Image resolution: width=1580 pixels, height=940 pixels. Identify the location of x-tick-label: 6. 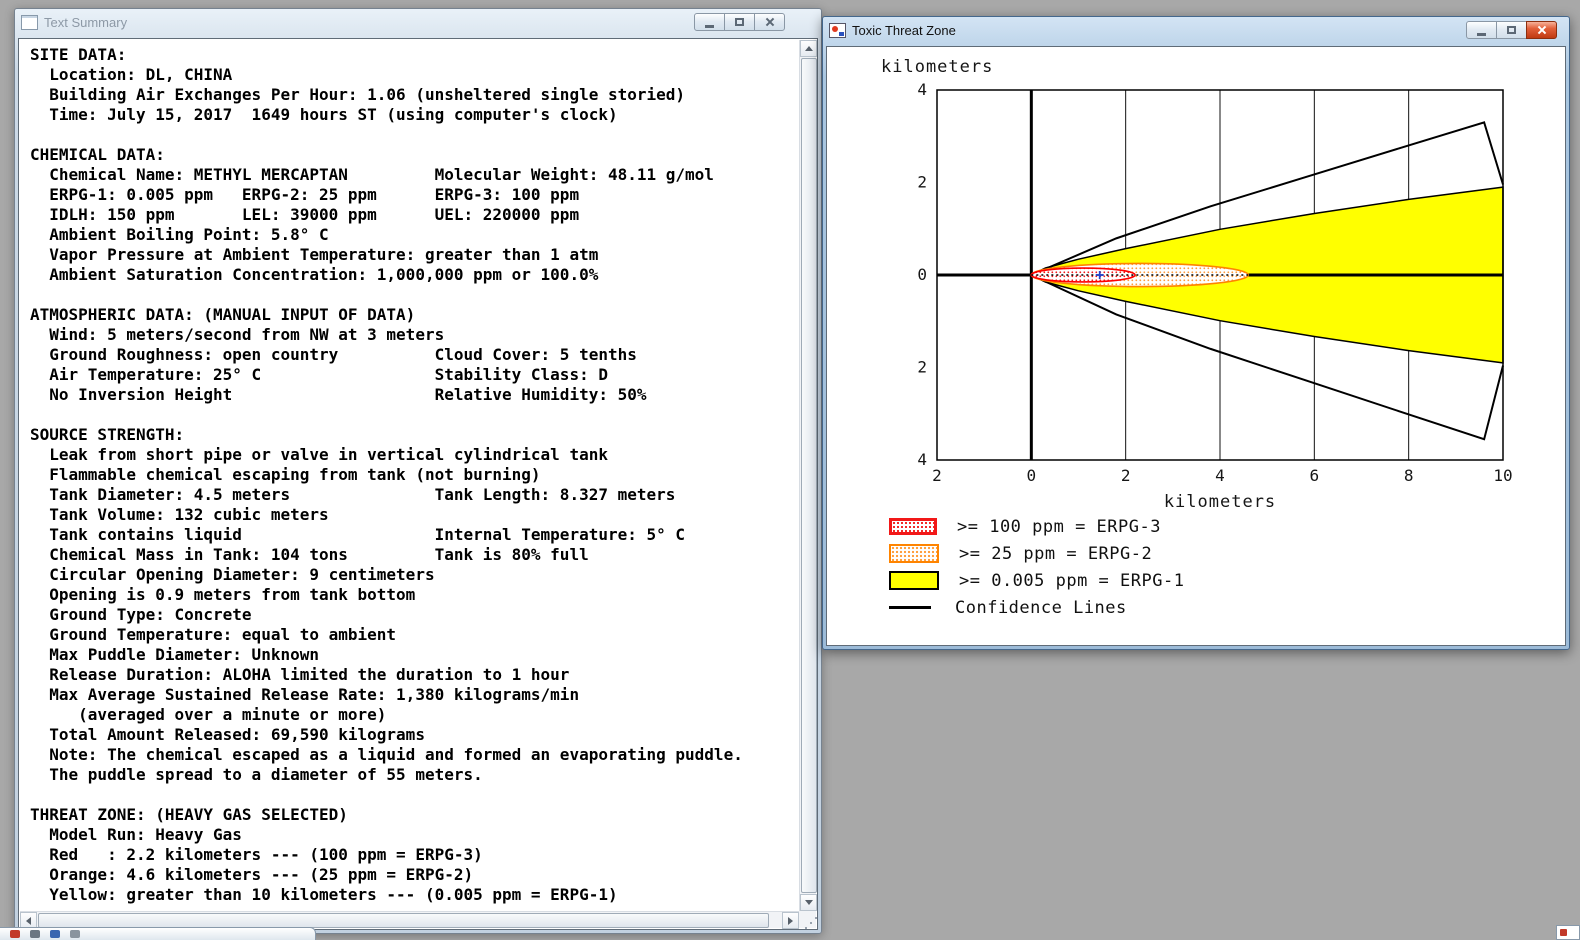
(1315, 475).